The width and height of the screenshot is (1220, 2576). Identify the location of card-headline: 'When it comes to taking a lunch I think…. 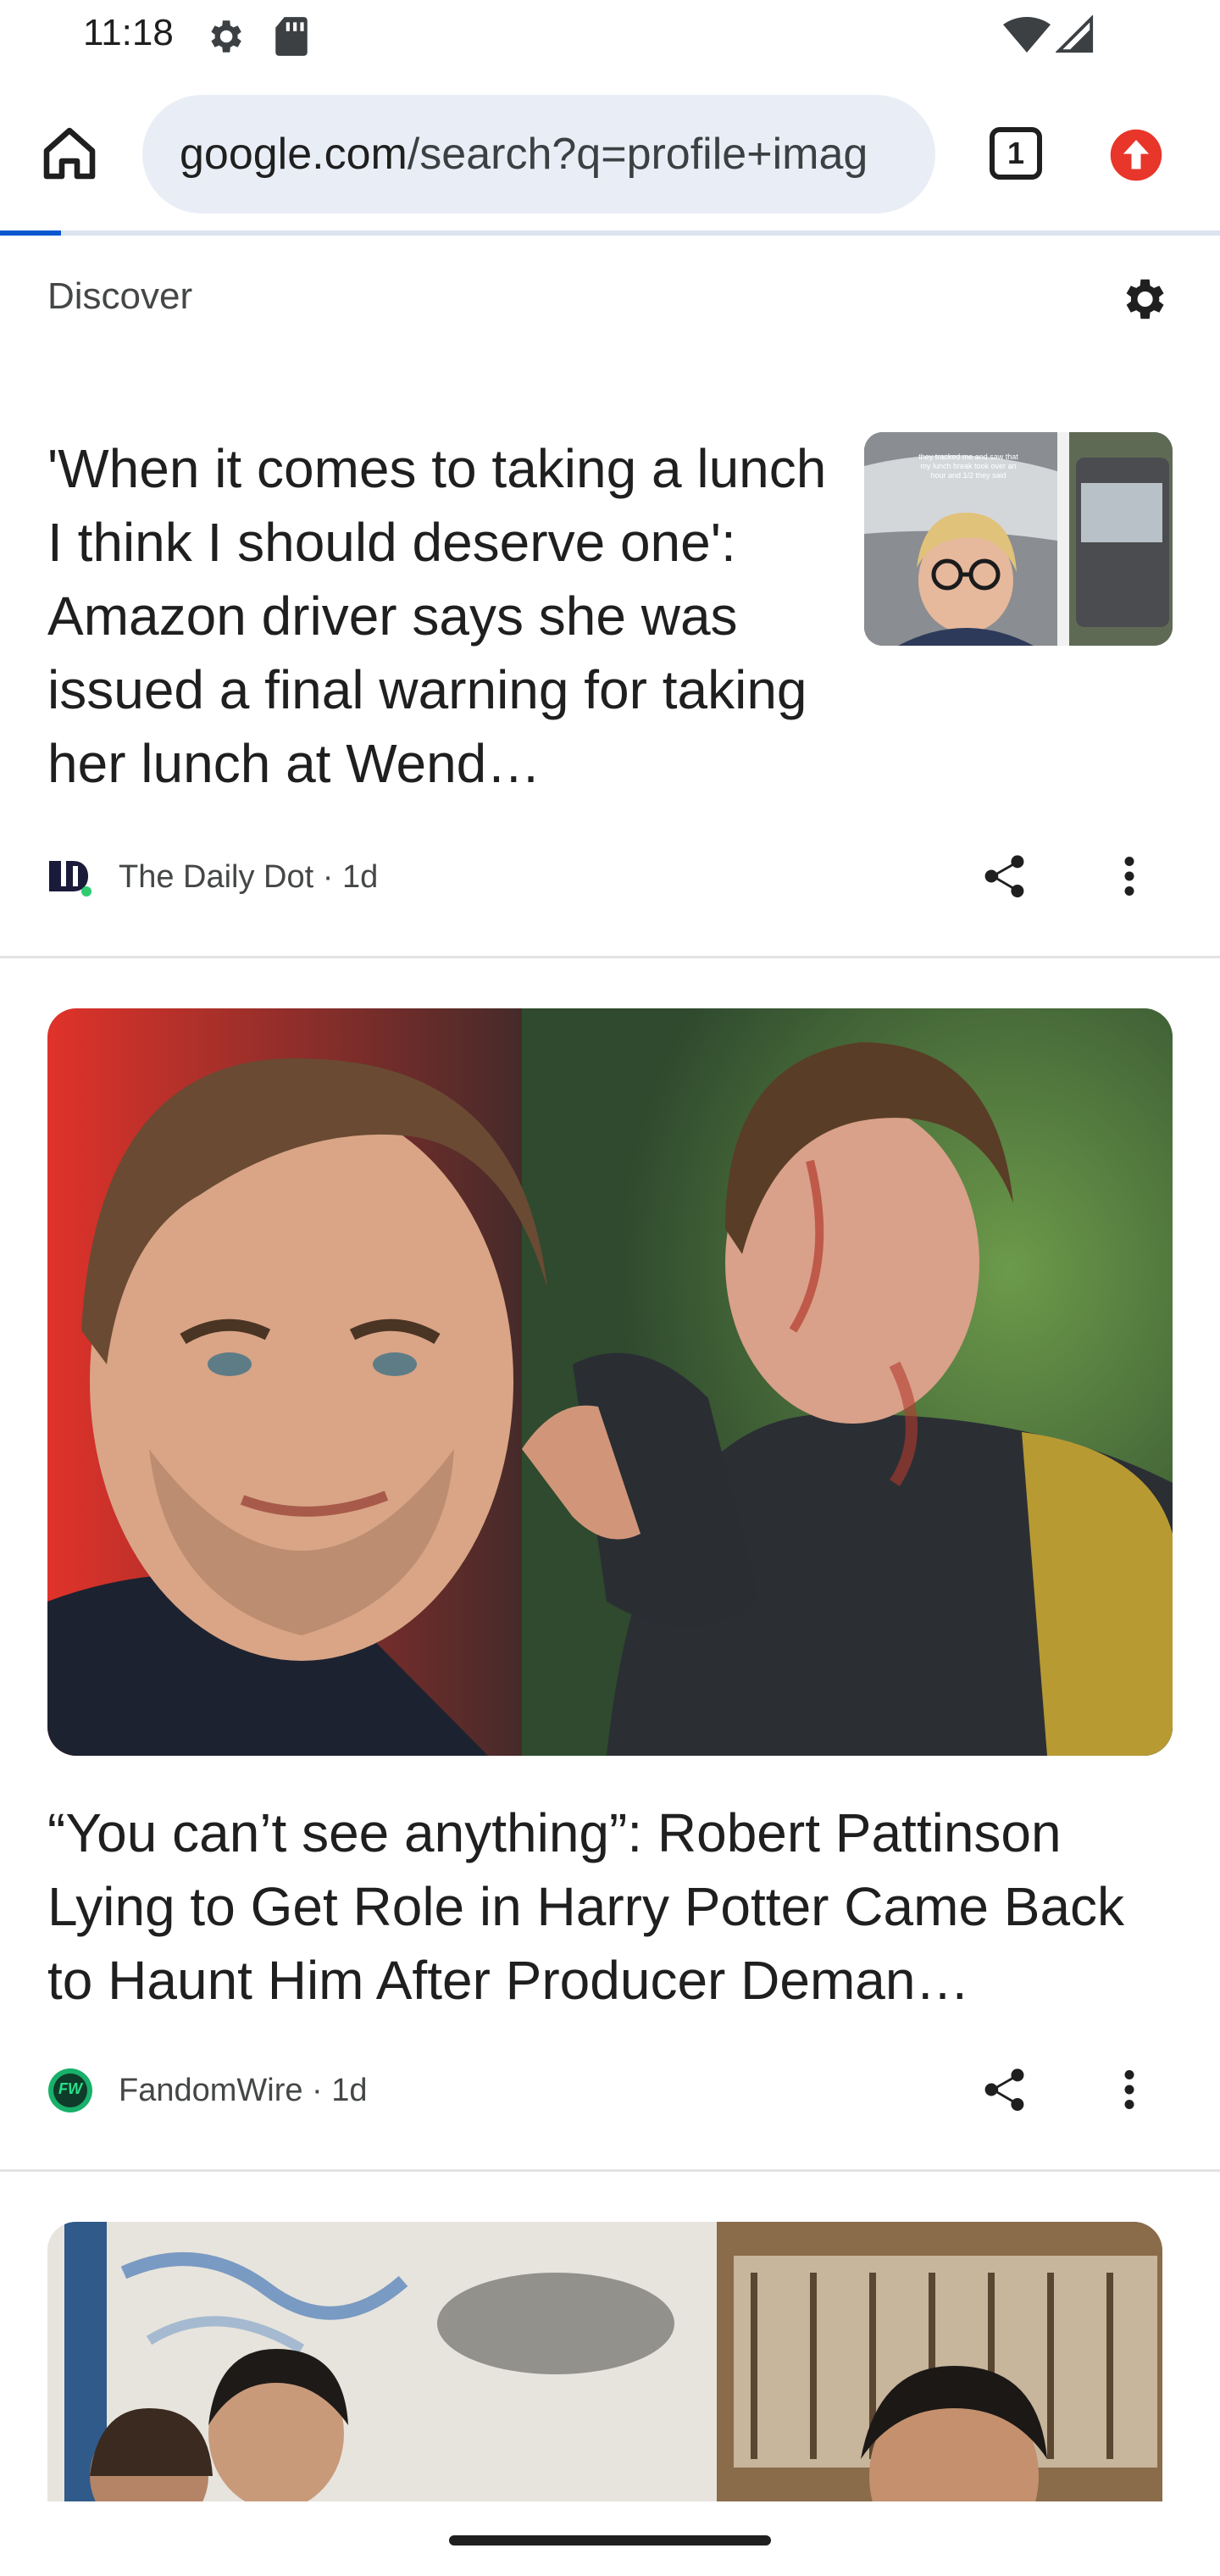
(441, 616).